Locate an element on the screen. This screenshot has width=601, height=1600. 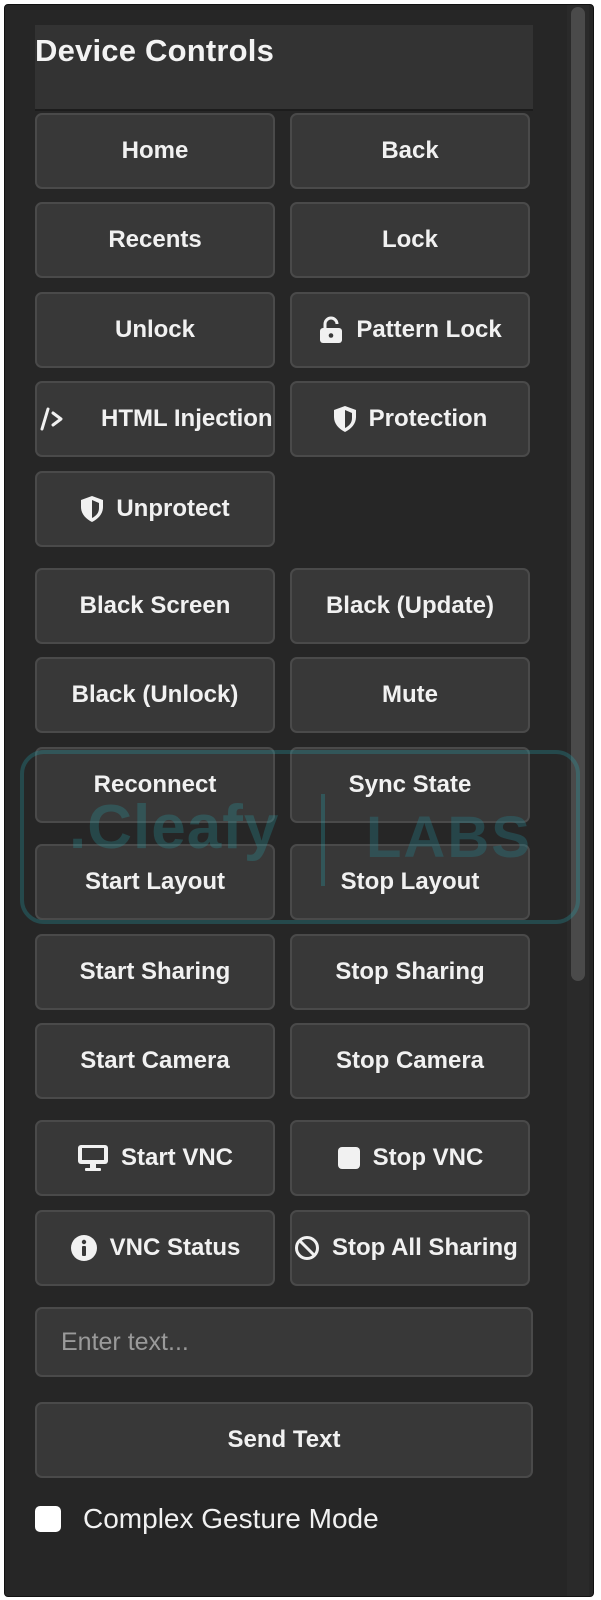
mute-button: Mute is located at coordinates (410, 695).